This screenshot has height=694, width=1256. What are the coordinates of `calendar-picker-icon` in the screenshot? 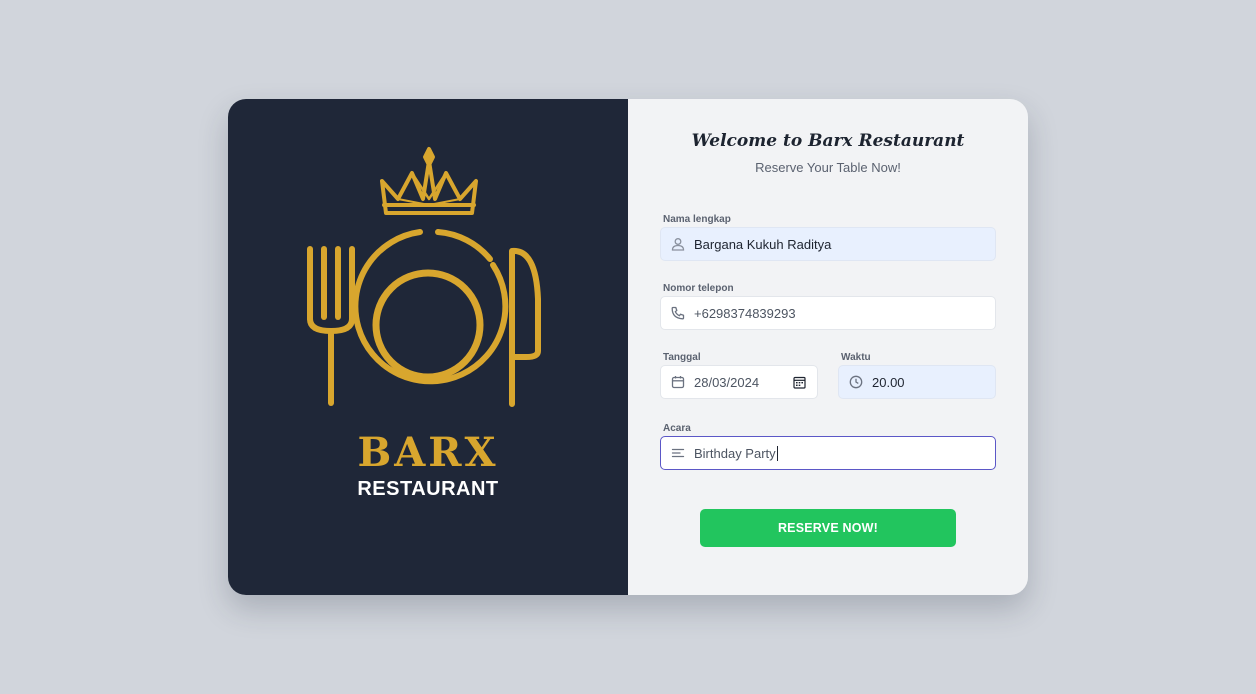 It's located at (799, 382).